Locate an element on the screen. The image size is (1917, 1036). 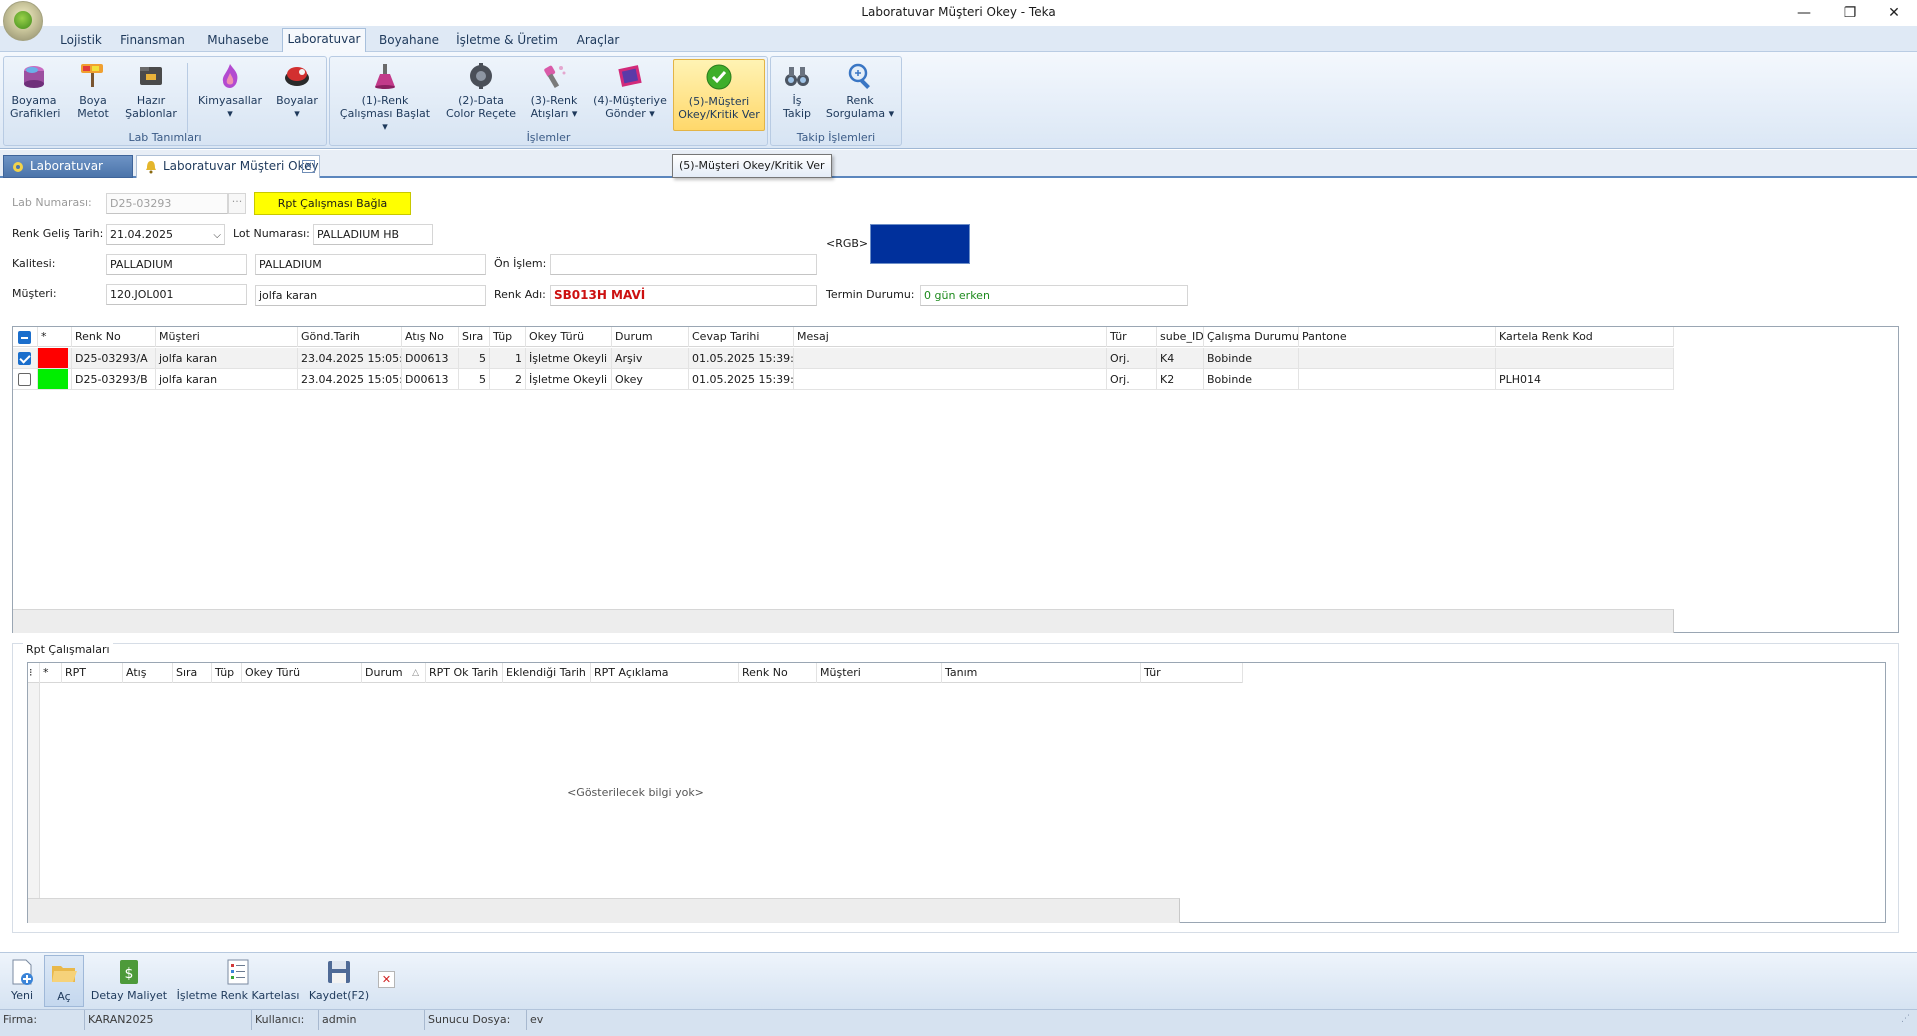
col-header-rpt-aciklama: RPT Açıklama is located at coordinates (665, 673).